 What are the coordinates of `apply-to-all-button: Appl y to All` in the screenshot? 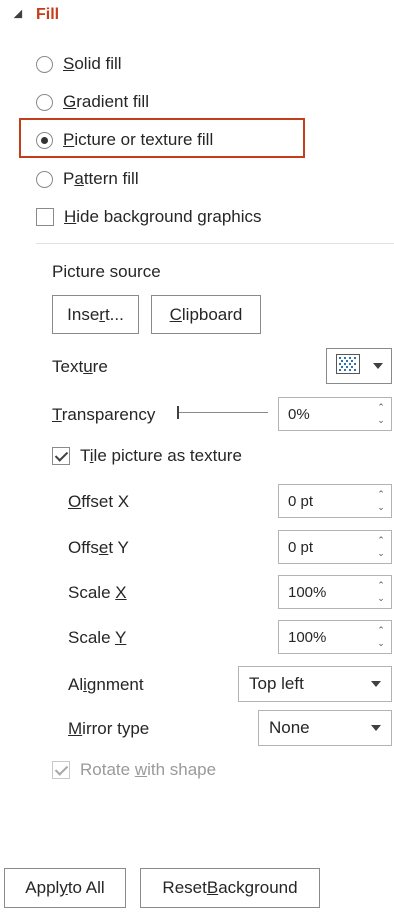 It's located at (65, 888).